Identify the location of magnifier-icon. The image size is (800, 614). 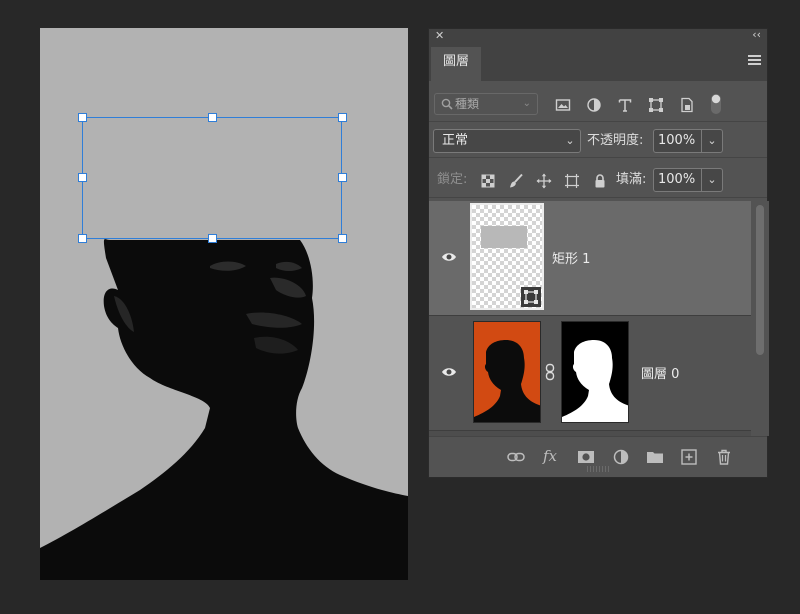
(447, 104).